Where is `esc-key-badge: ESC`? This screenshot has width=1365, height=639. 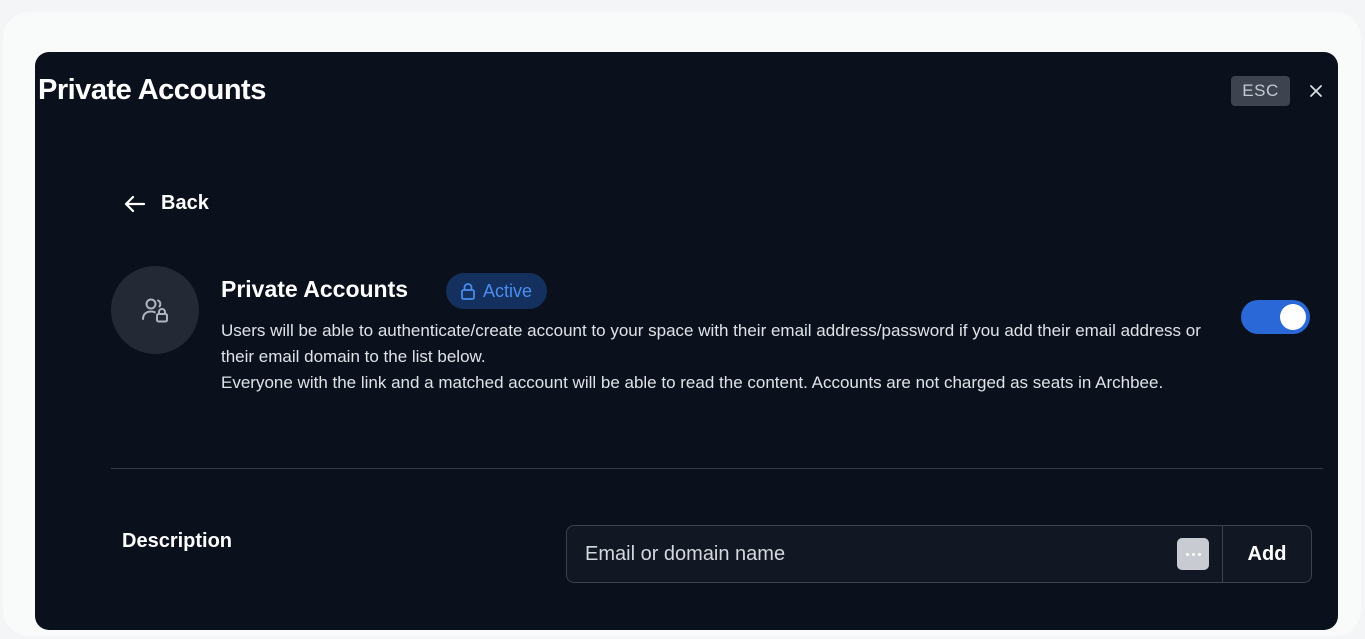 esc-key-badge: ESC is located at coordinates (1260, 91).